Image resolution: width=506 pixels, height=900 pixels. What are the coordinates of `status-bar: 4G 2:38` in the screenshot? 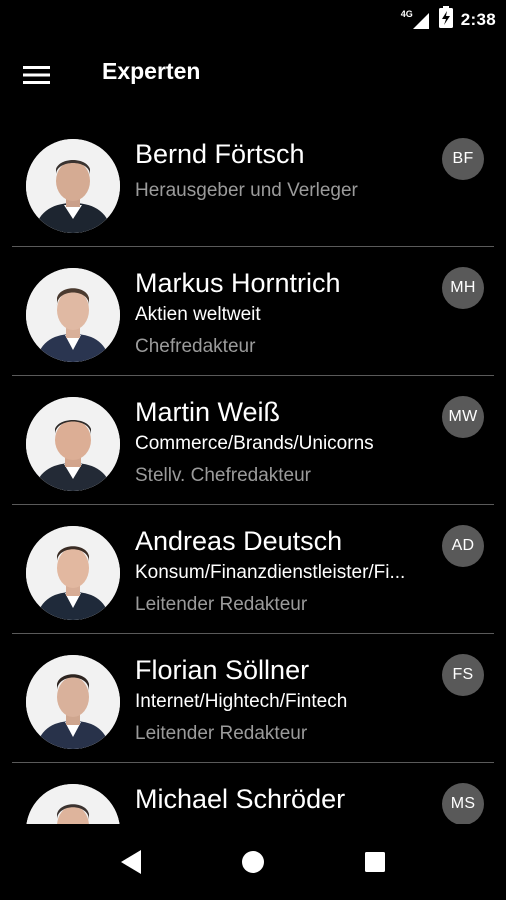 It's located at (253, 18).